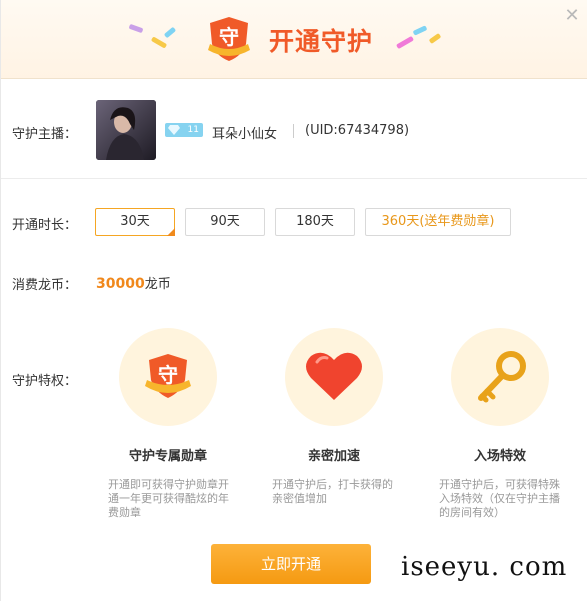 This screenshot has width=587, height=601. Describe the element at coordinates (45, 381) in the screenshot. I see `perks-label: 守护特权：` at that location.